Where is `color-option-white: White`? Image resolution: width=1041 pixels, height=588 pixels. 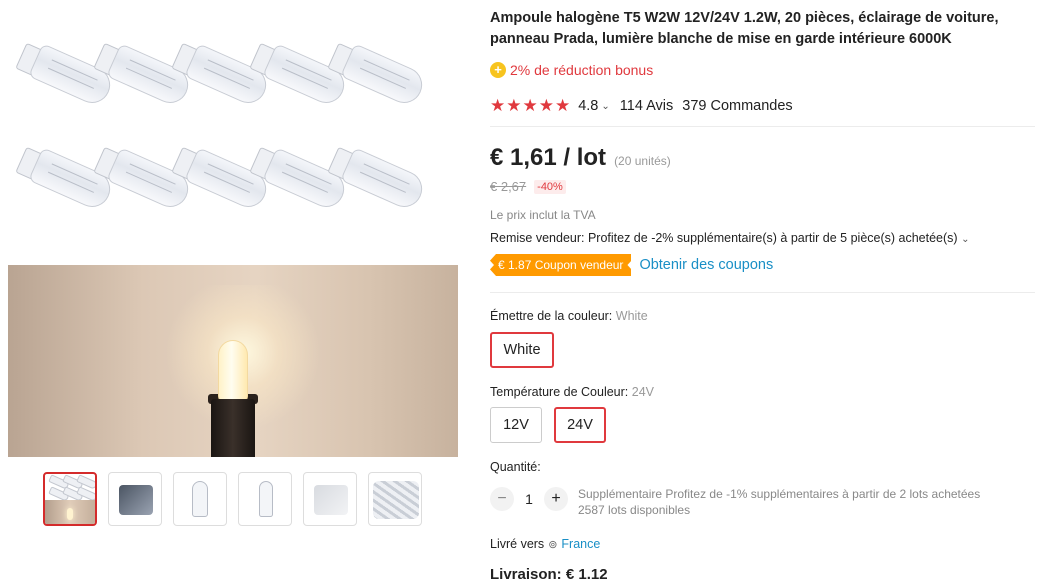
color-option-white: White is located at coordinates (522, 350).